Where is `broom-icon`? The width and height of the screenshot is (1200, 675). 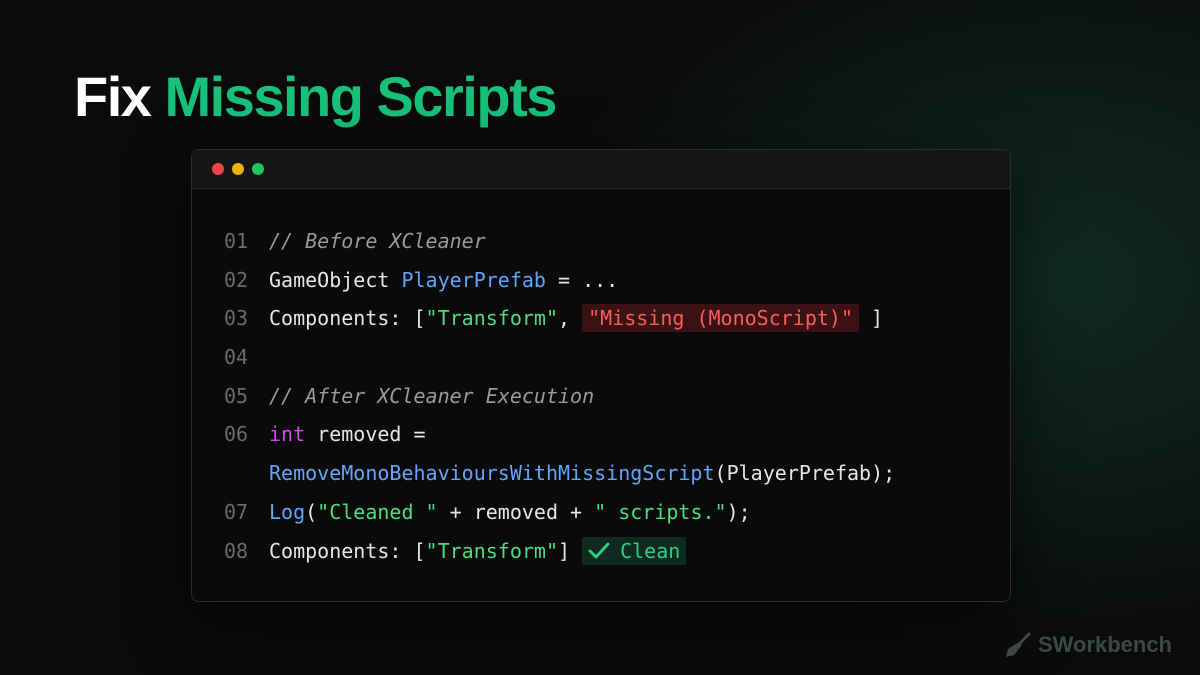
broom-icon is located at coordinates (1018, 644).